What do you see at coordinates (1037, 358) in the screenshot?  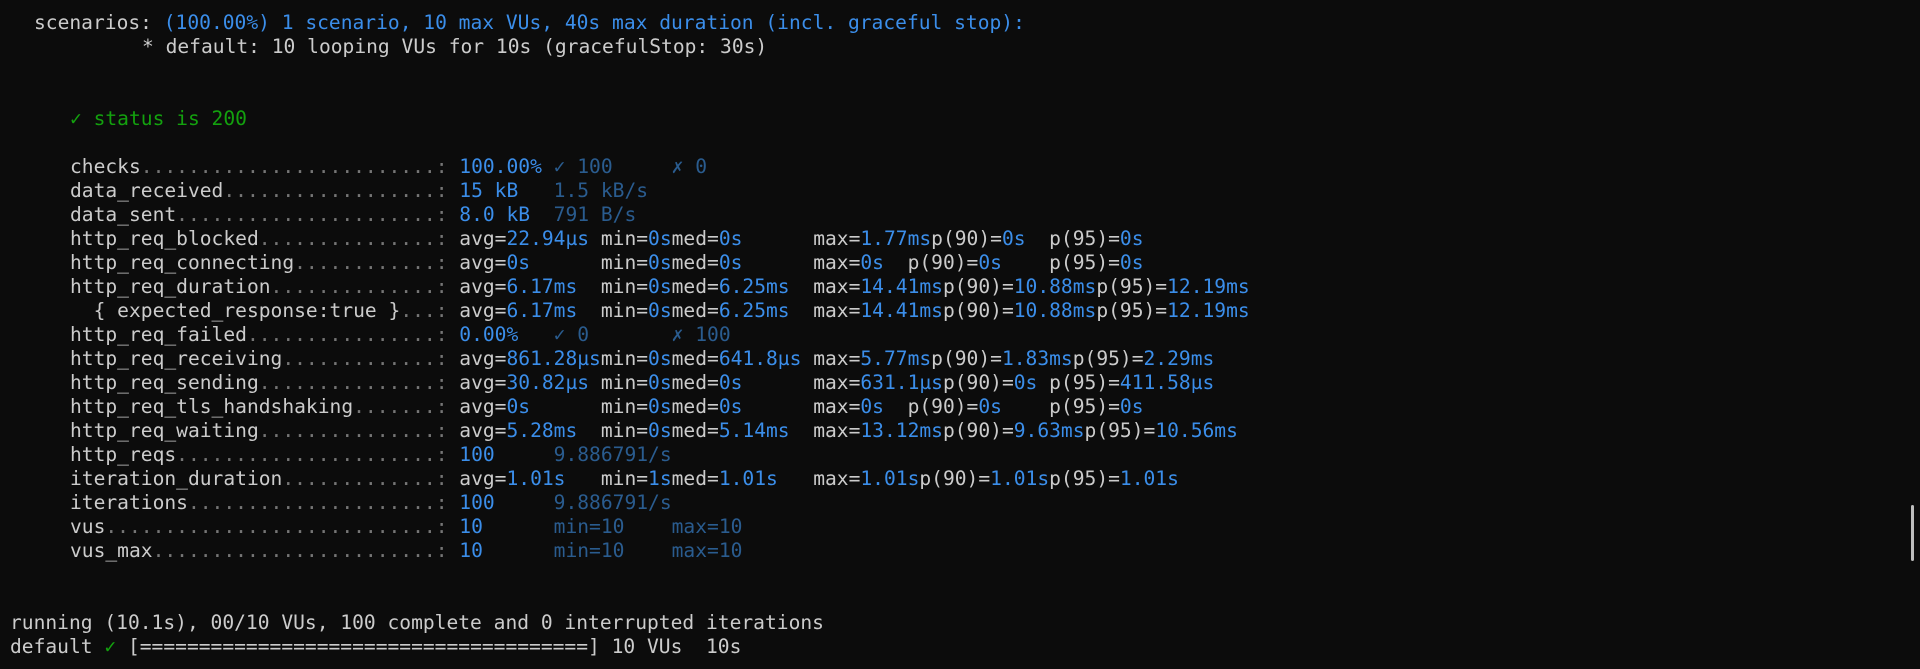 I see `metric-value: 1.83ms` at bounding box center [1037, 358].